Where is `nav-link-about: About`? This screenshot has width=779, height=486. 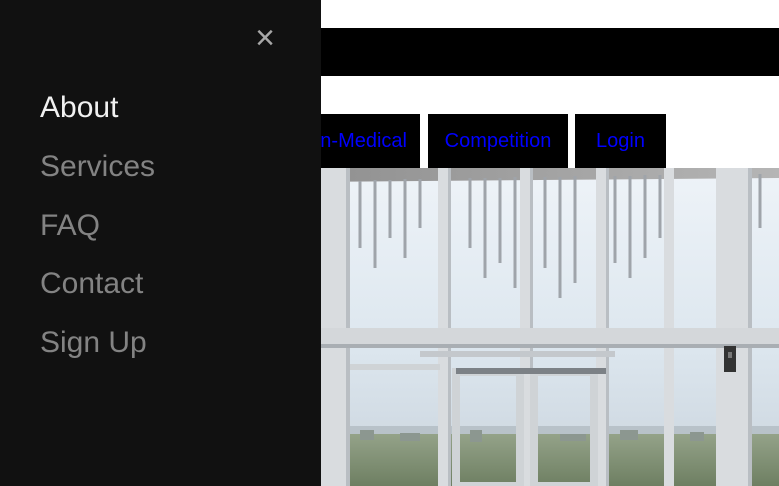 nav-link-about: About is located at coordinates (79, 108).